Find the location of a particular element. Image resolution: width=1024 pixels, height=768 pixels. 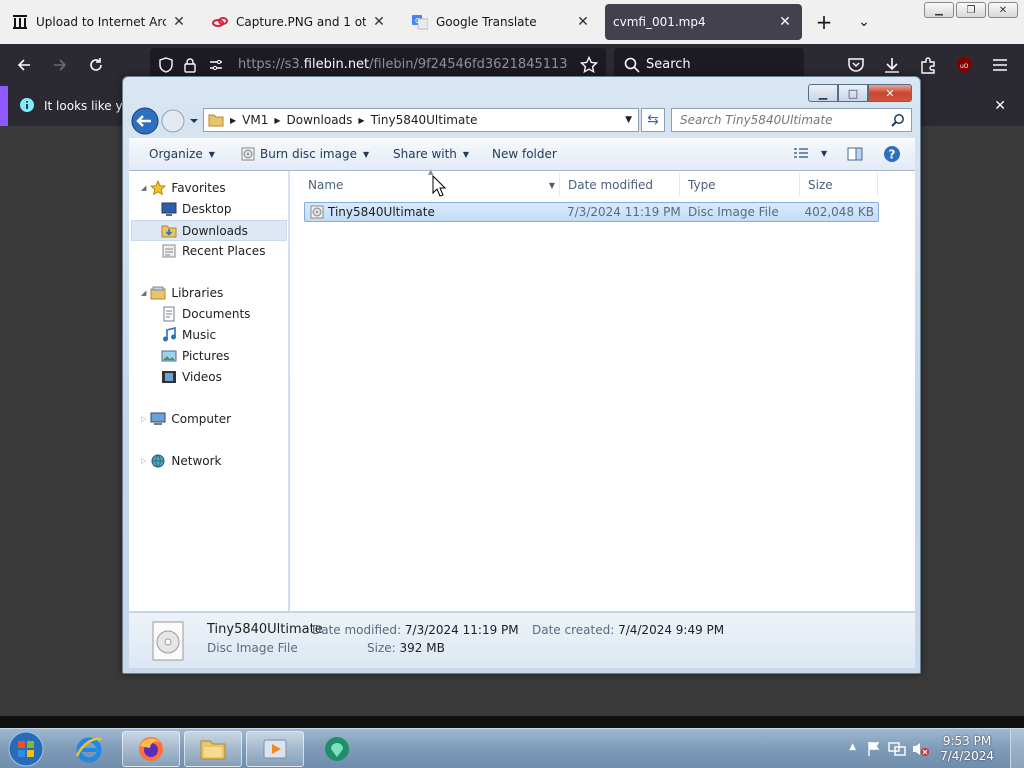

explorer-close-button: ✕ is located at coordinates (890, 93).